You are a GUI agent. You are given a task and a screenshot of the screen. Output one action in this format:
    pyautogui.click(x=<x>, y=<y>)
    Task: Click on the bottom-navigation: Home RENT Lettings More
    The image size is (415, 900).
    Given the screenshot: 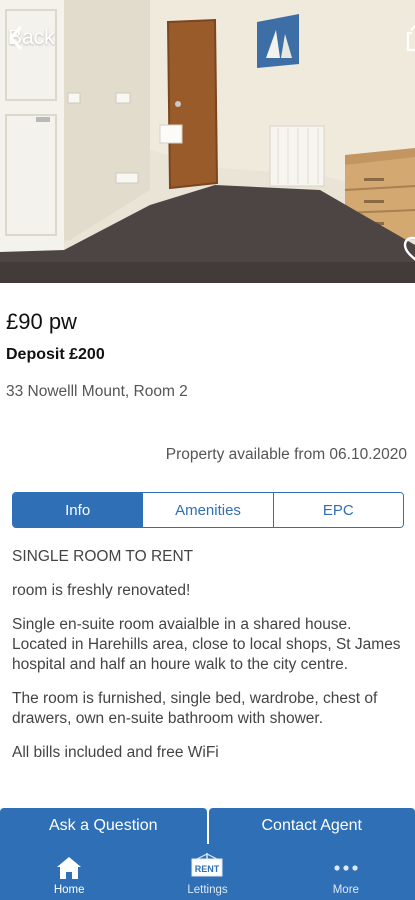 What is the action you would take?
    pyautogui.click(x=207, y=872)
    